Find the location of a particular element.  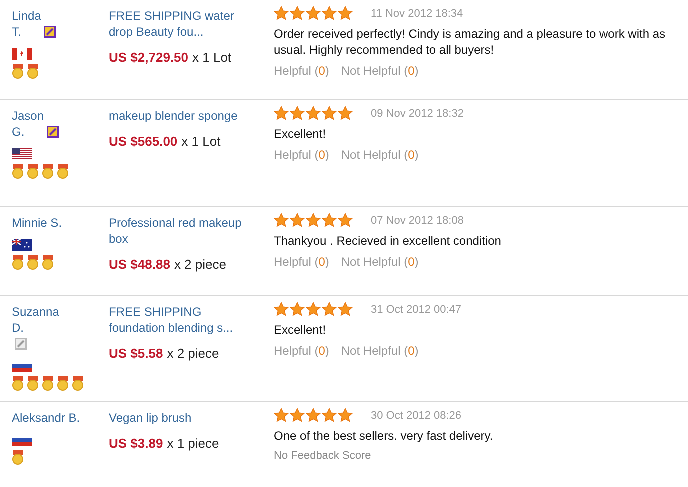

quantity: x 1 piece is located at coordinates (193, 443).